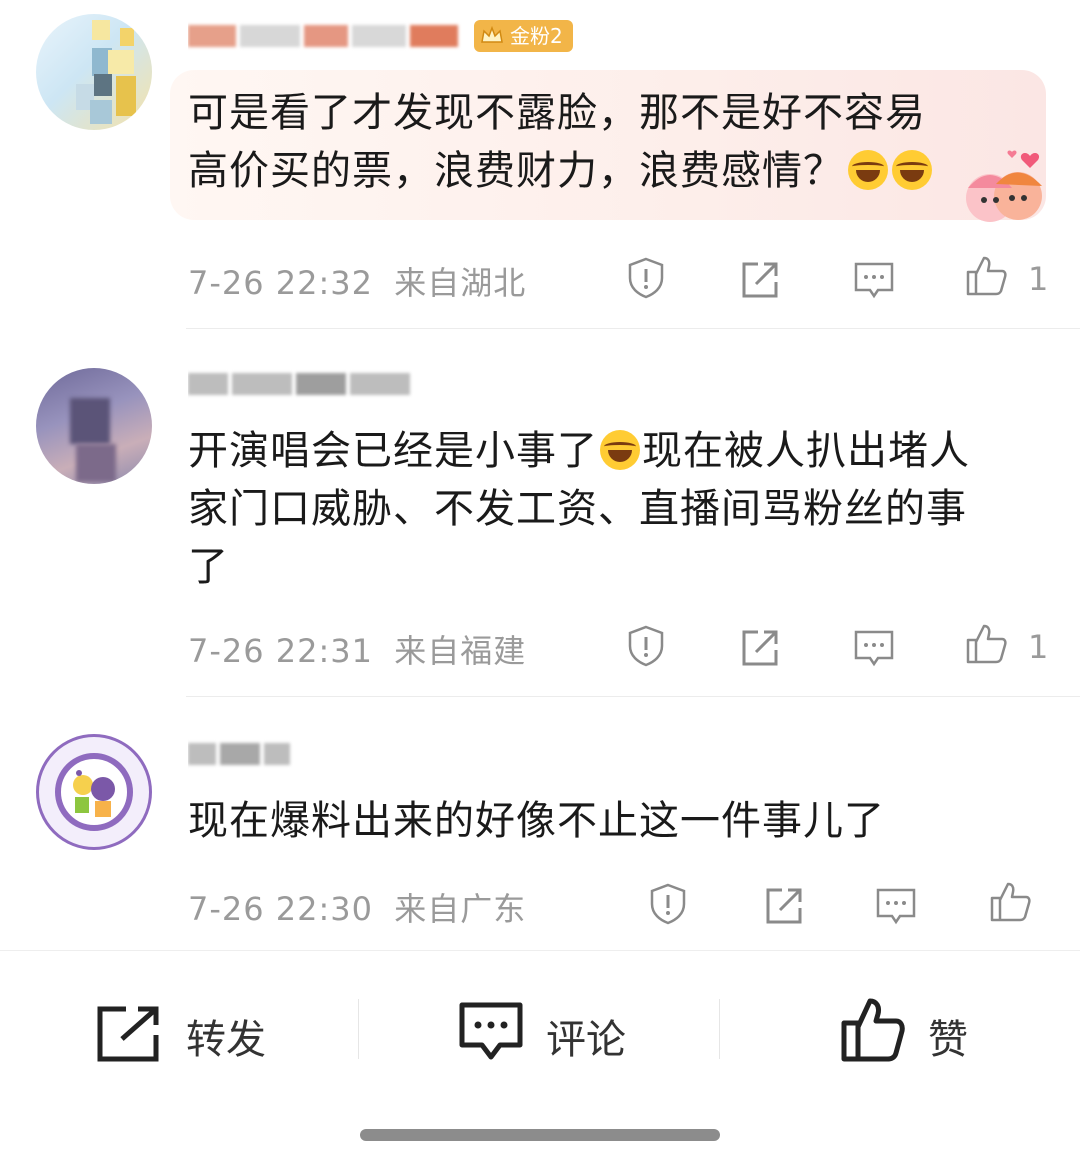 The height and width of the screenshot is (1160, 1080). What do you see at coordinates (460, 909) in the screenshot?
I see `location: 来自广东` at bounding box center [460, 909].